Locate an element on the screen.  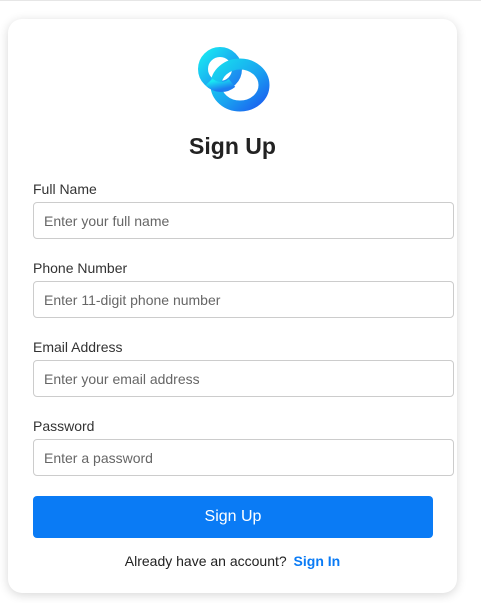
sign-in-link: Sign In is located at coordinates (317, 561).